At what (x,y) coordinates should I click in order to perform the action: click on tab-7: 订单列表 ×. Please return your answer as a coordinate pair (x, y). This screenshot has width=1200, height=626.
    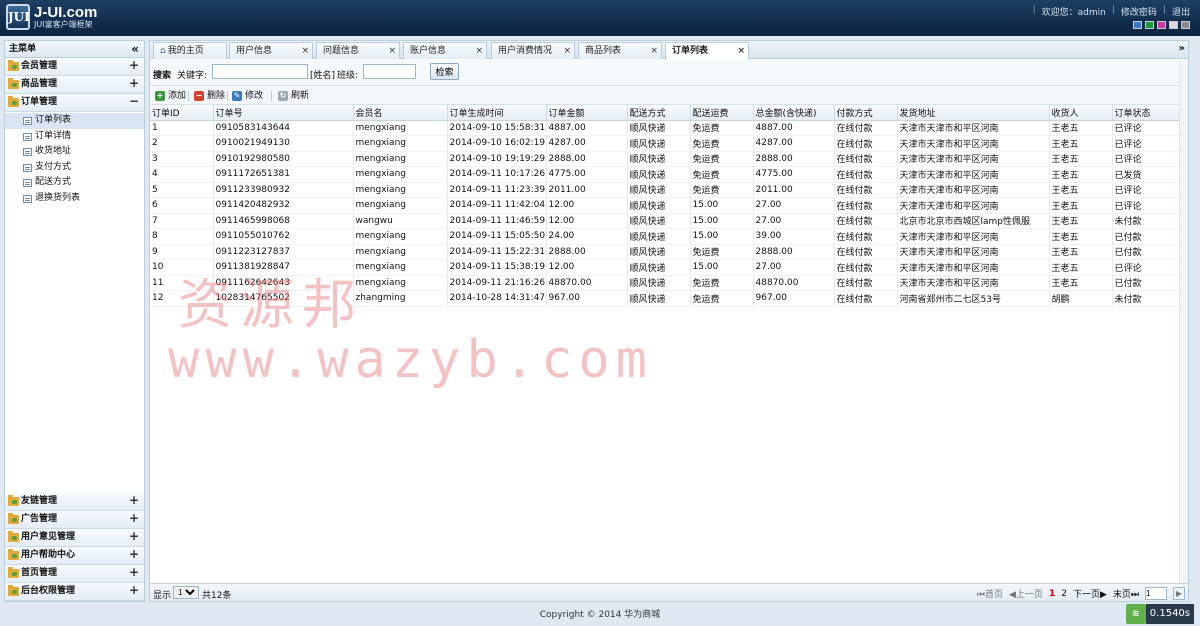
    Looking at the image, I should click on (707, 51).